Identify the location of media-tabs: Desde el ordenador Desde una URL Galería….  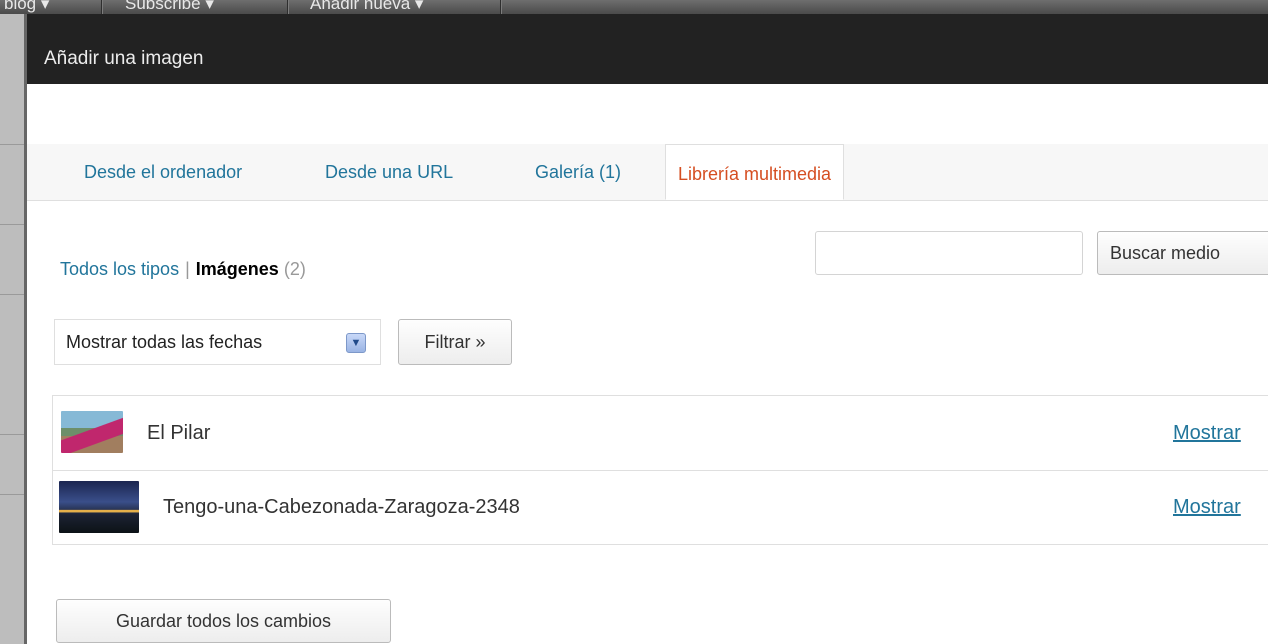
(647, 172).